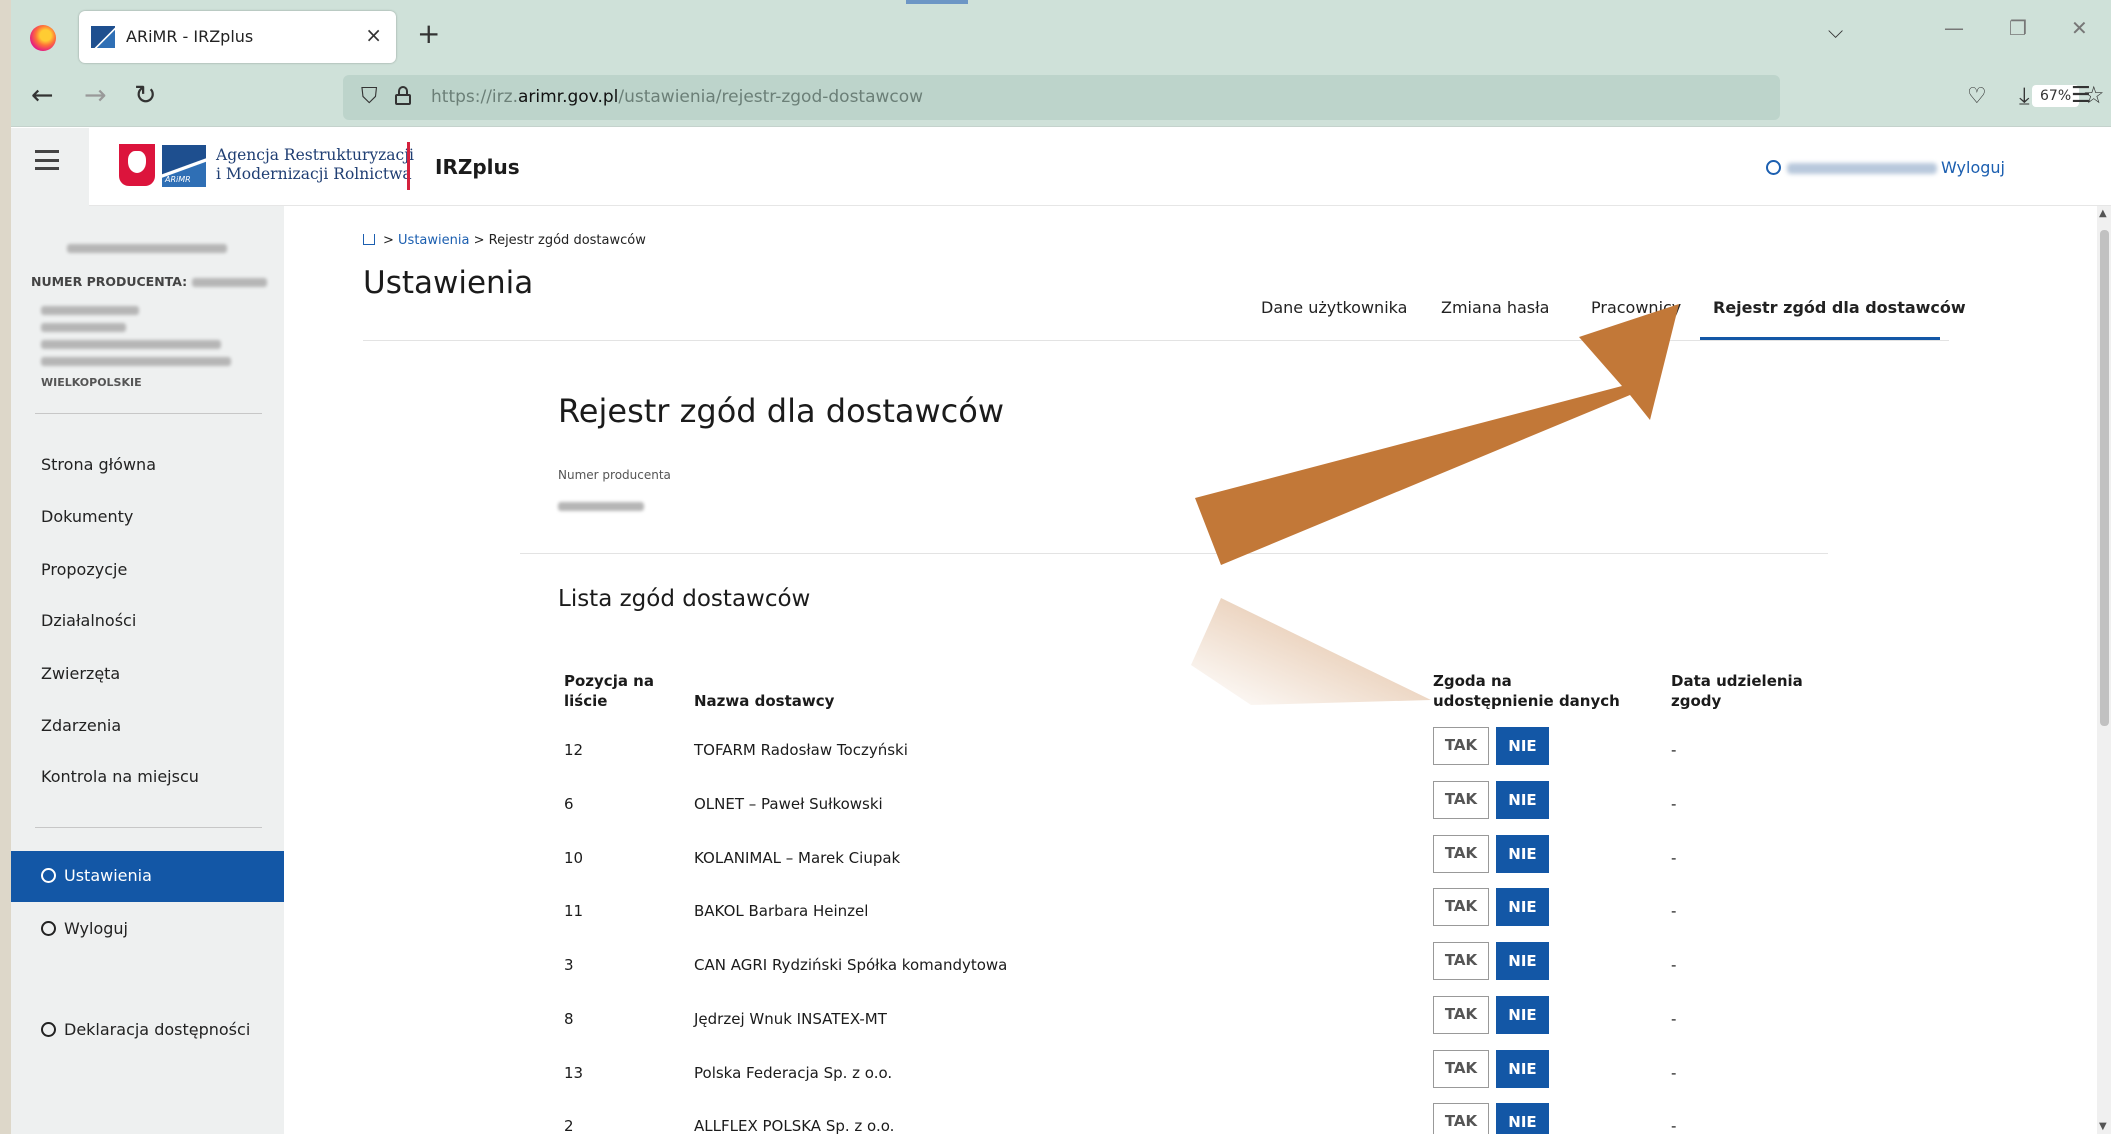  I want to click on page-scrollbar: ▲ ▼, so click(2104, 670).